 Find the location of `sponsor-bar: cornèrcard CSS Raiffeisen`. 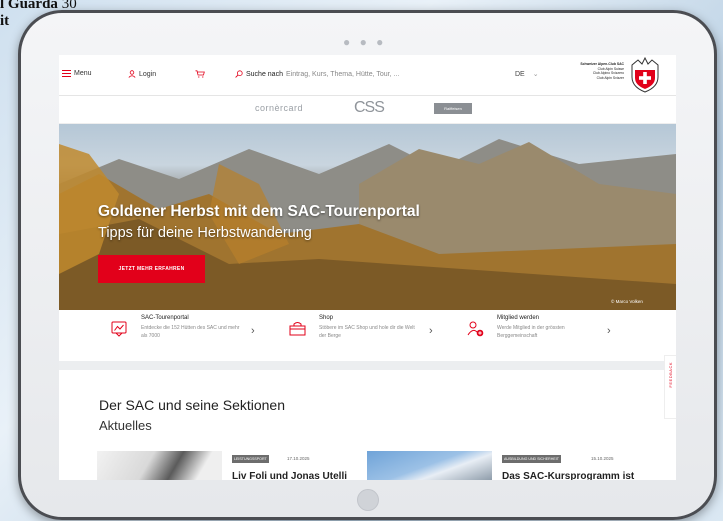

sponsor-bar: cornèrcard CSS Raiffeisen is located at coordinates (367, 110).